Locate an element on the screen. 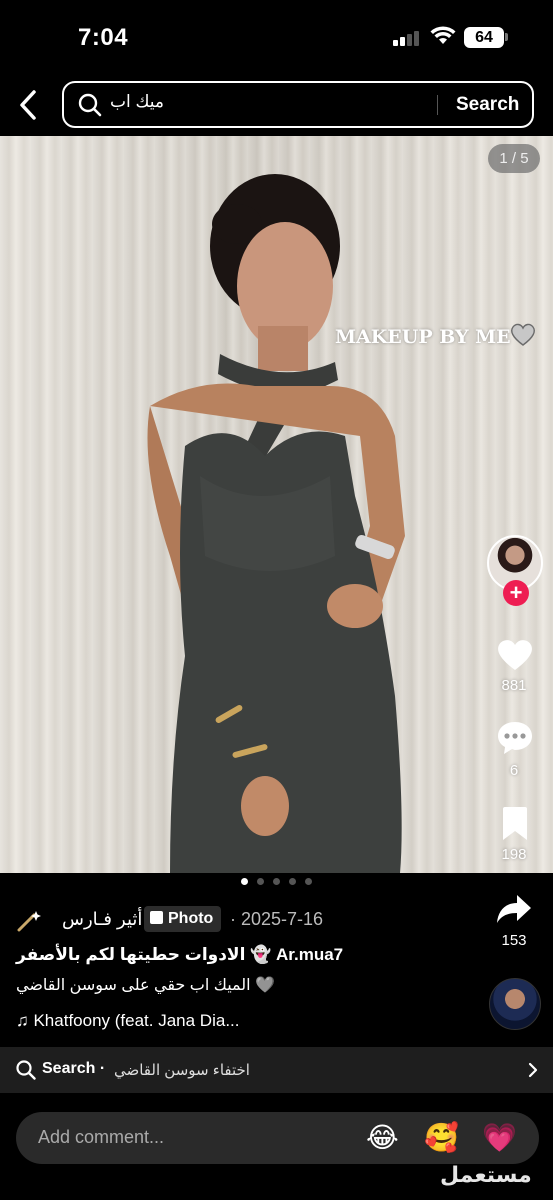 The image size is (553, 1200). search-query: ميك اب is located at coordinates (137, 102).